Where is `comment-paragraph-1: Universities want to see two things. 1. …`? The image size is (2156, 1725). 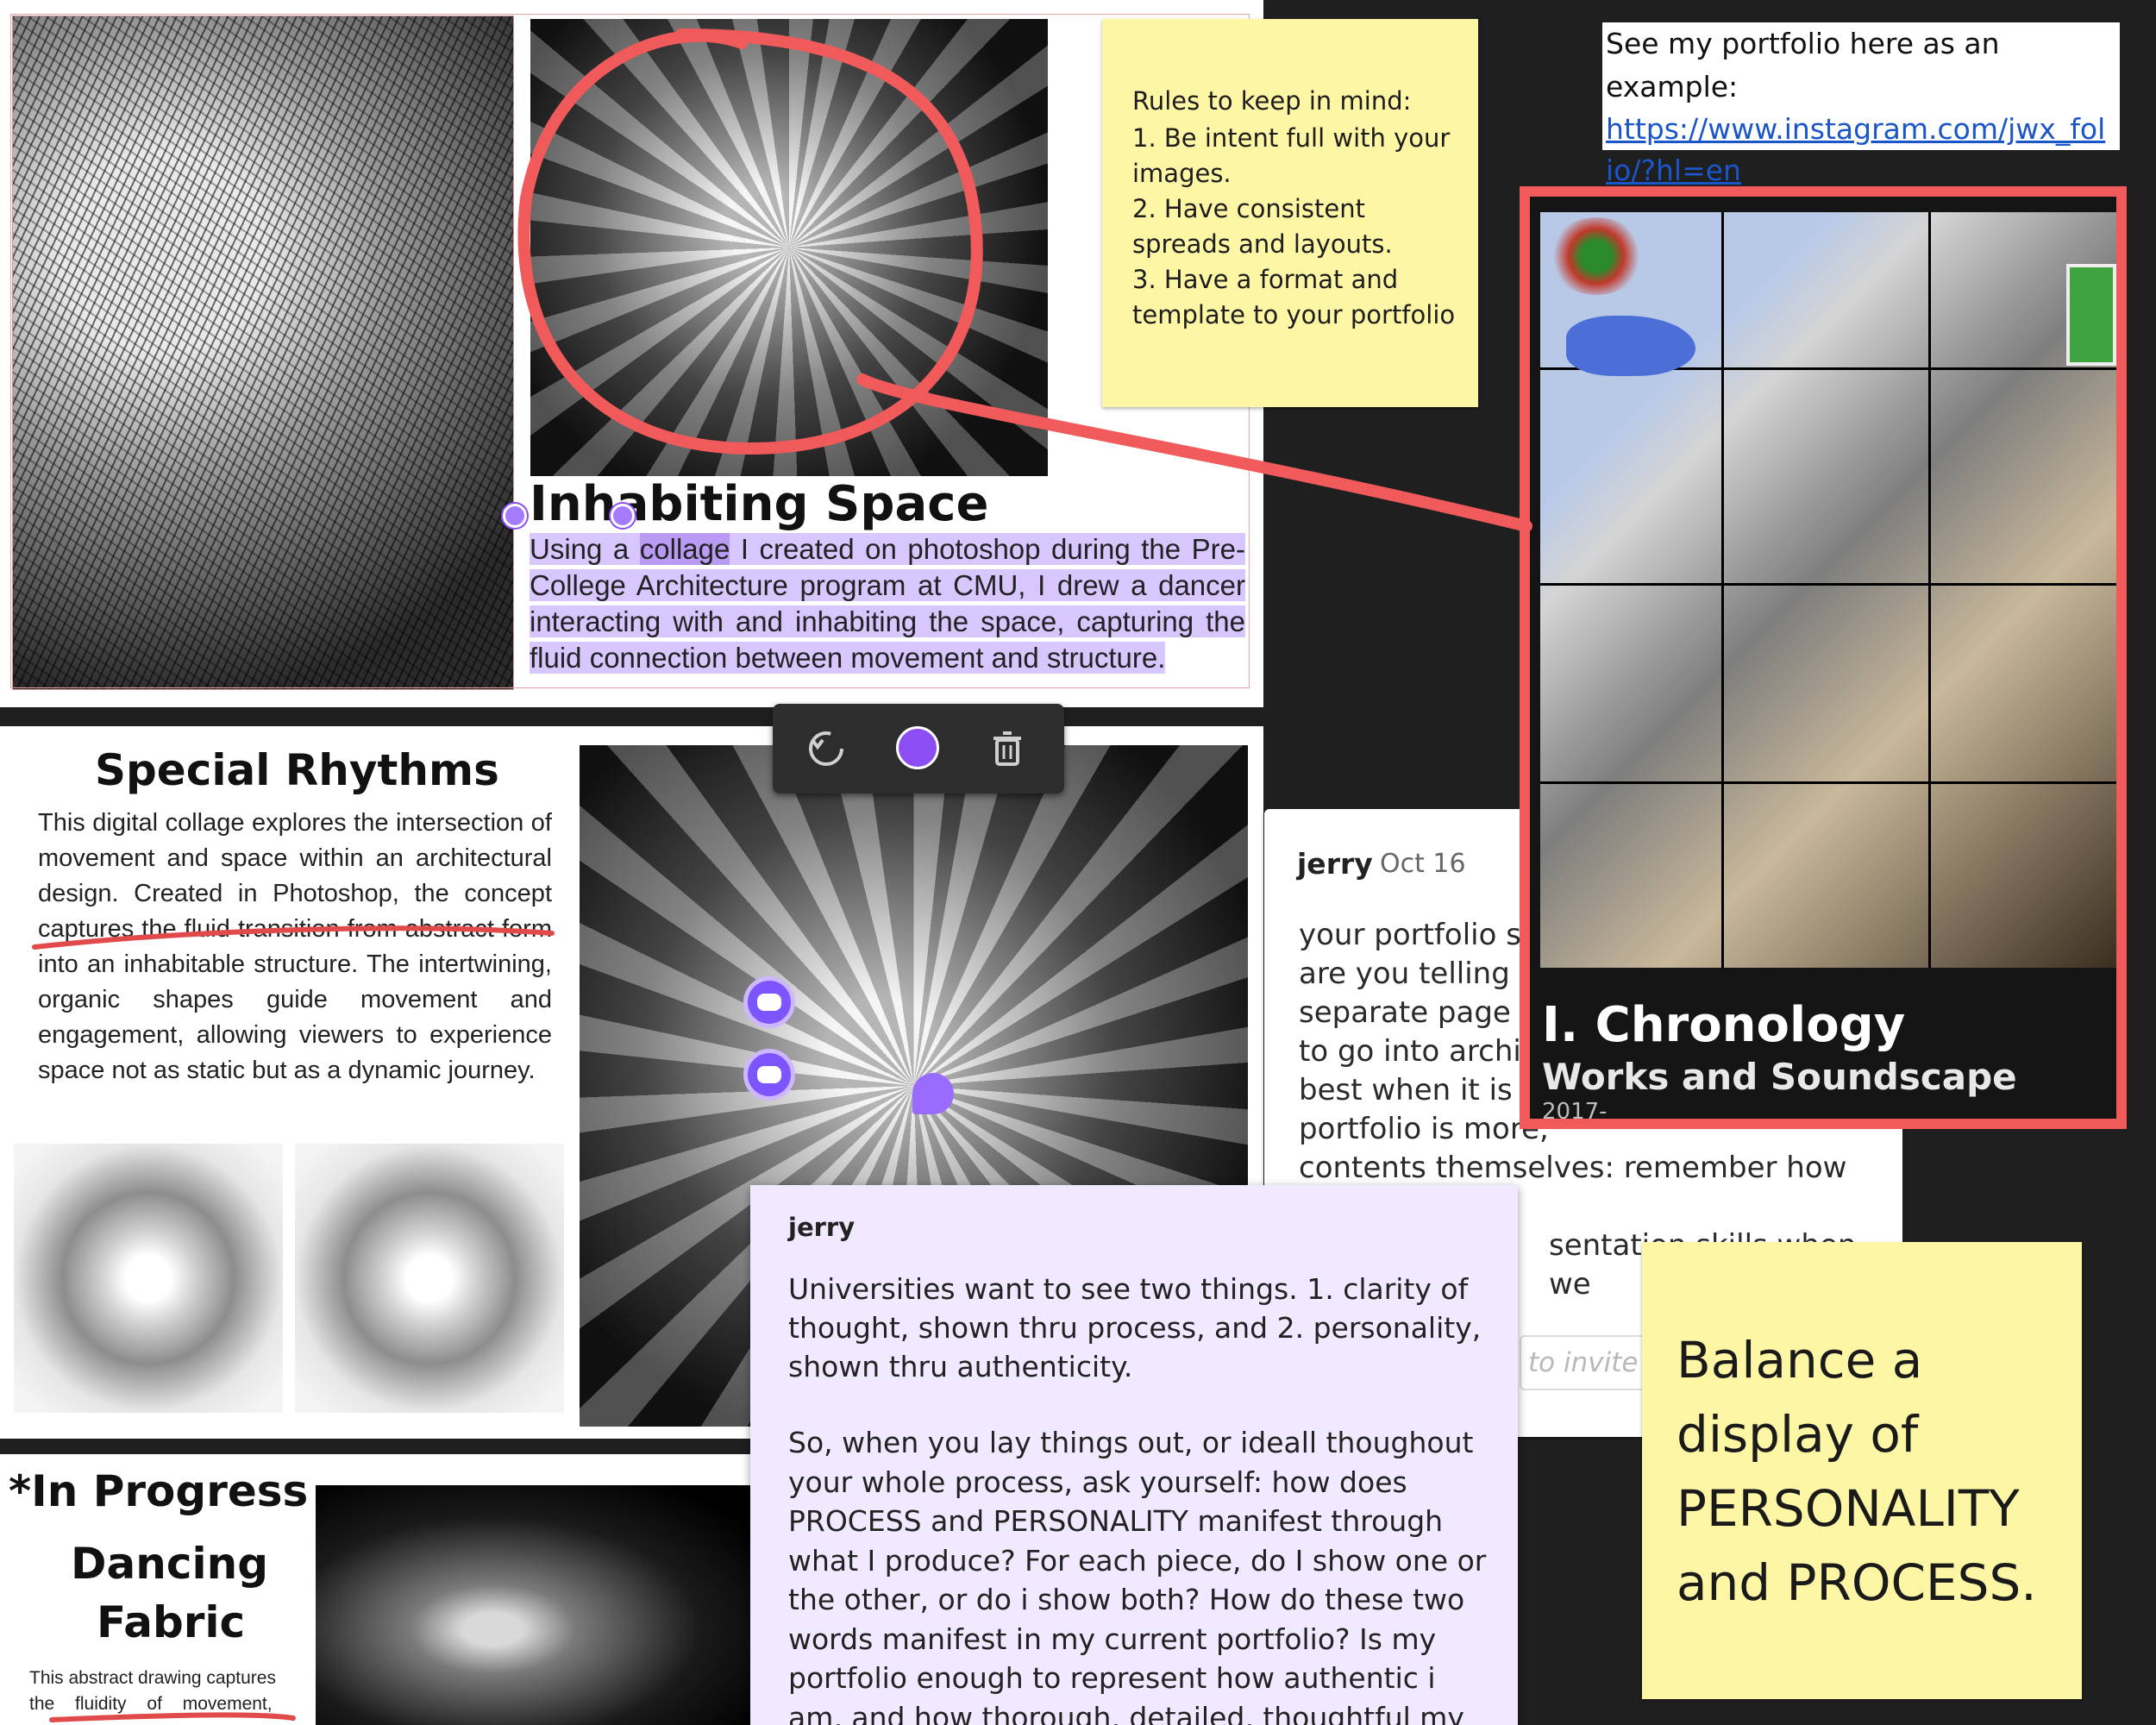
comment-paragraph-1: Universities want to see two things. 1. … is located at coordinates (1135, 1327).